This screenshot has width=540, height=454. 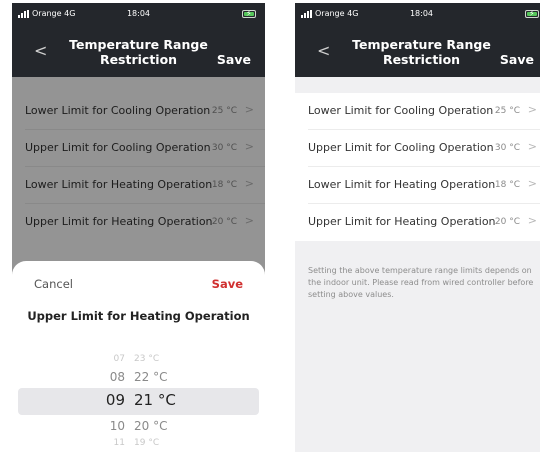 I want to click on picker-temp: 19 °C, so click(x=147, y=443).